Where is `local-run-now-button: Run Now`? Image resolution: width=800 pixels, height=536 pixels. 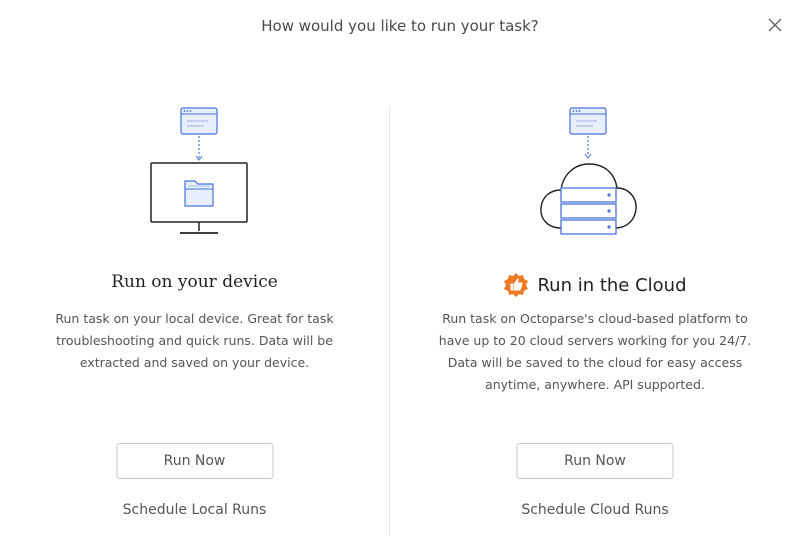
local-run-now-button: Run Now is located at coordinates (194, 461).